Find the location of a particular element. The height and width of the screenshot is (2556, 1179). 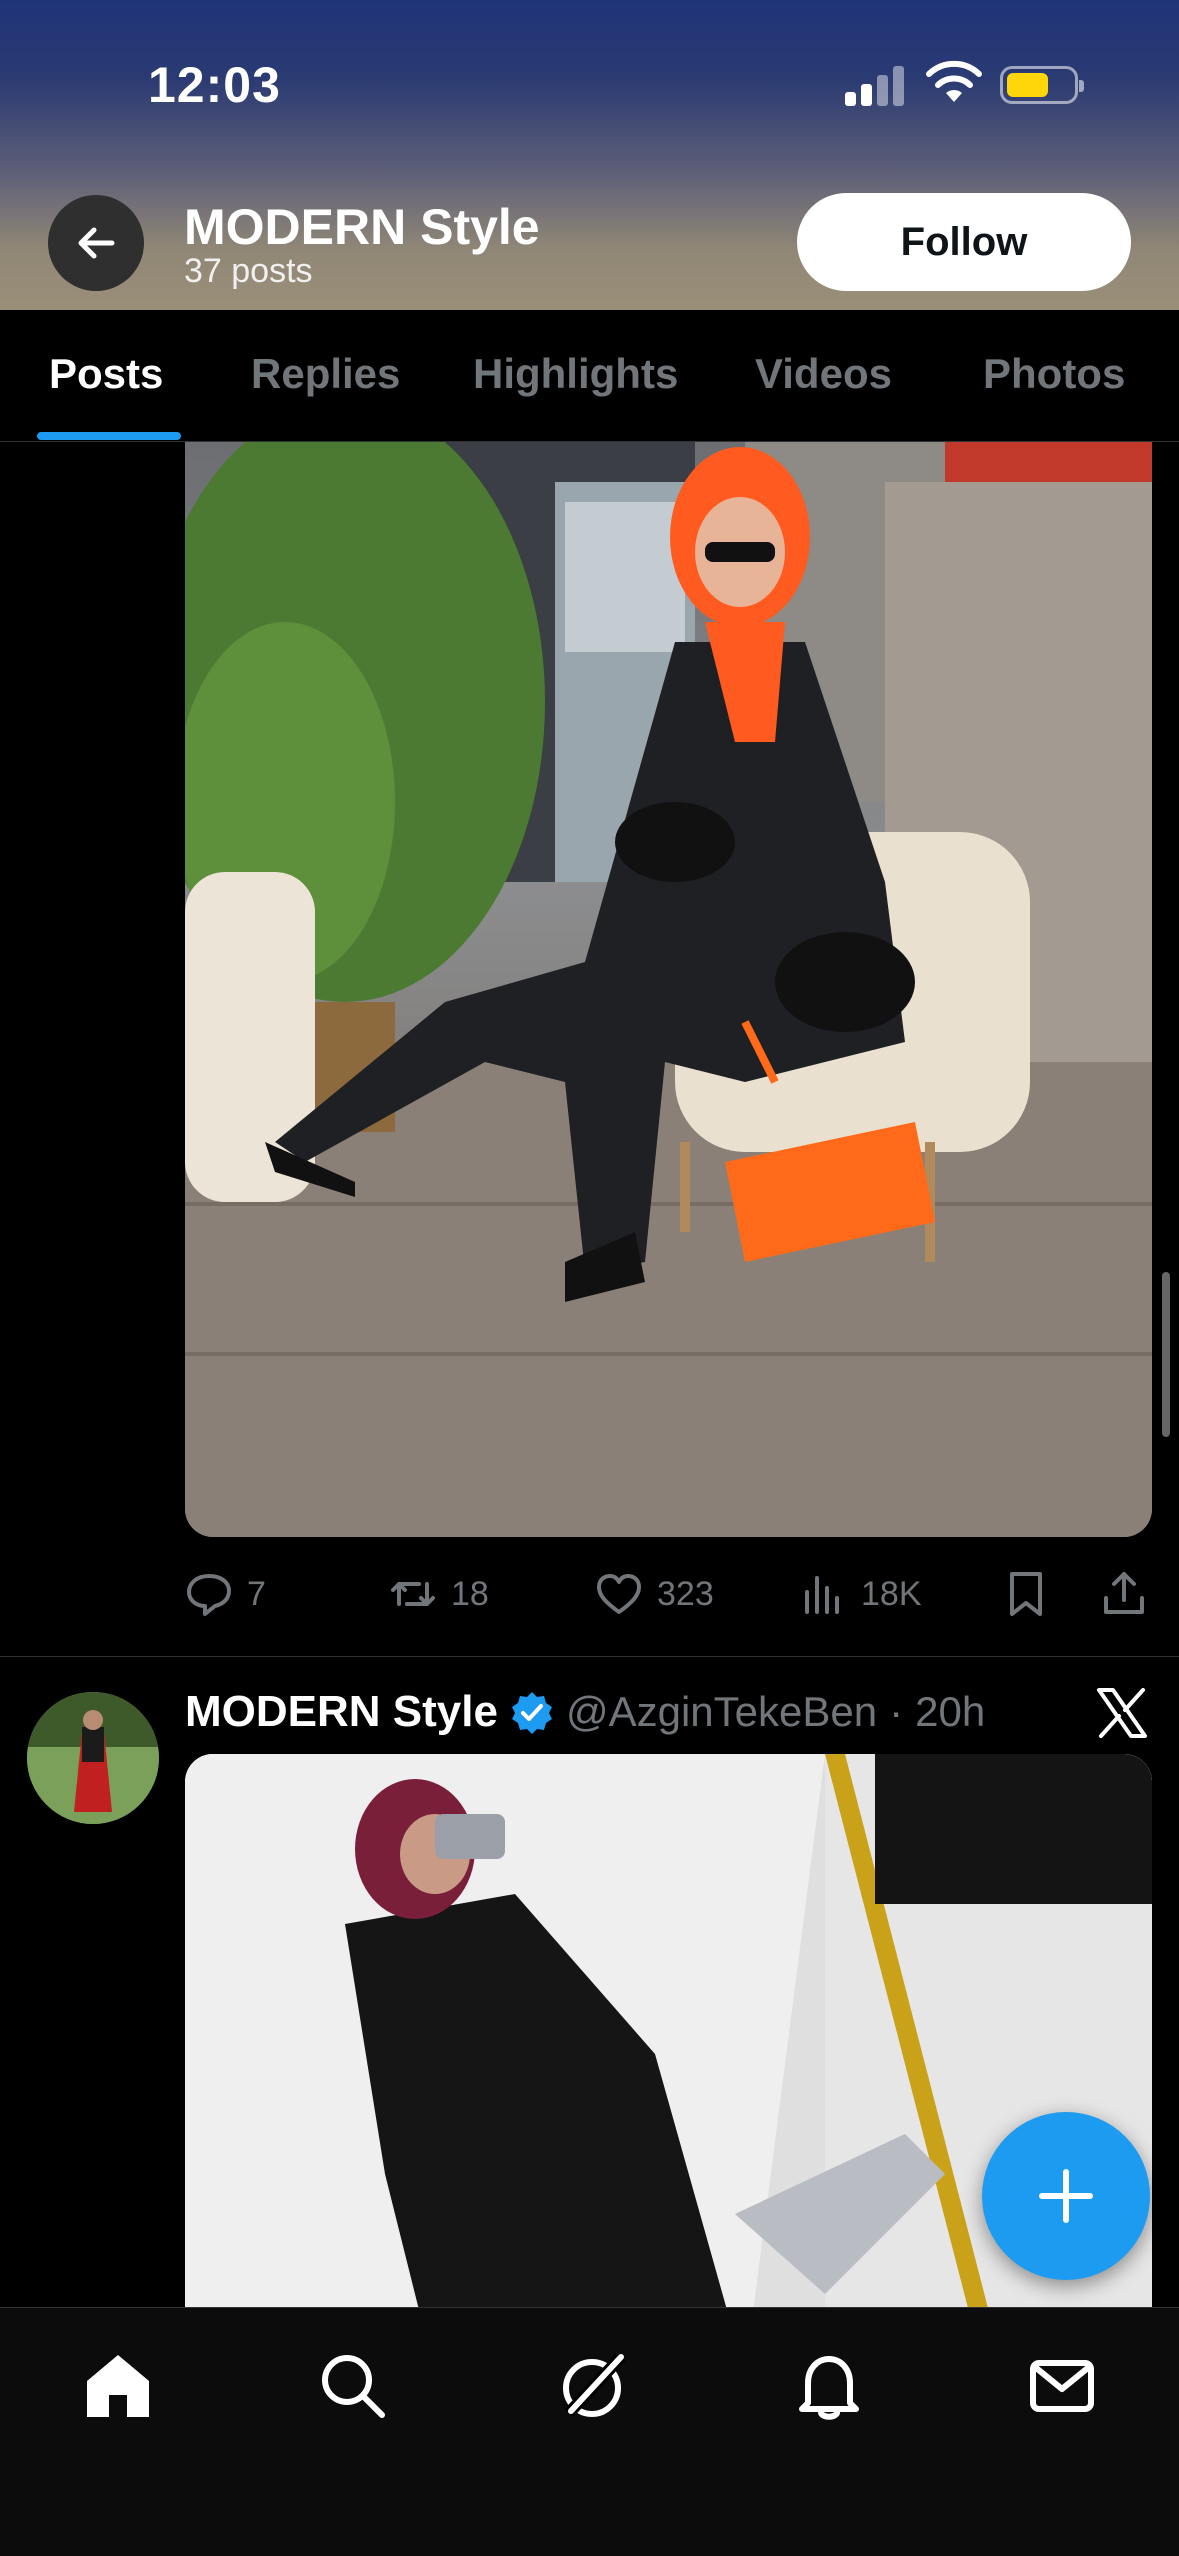

active-tab-indicator is located at coordinates (109, 436).